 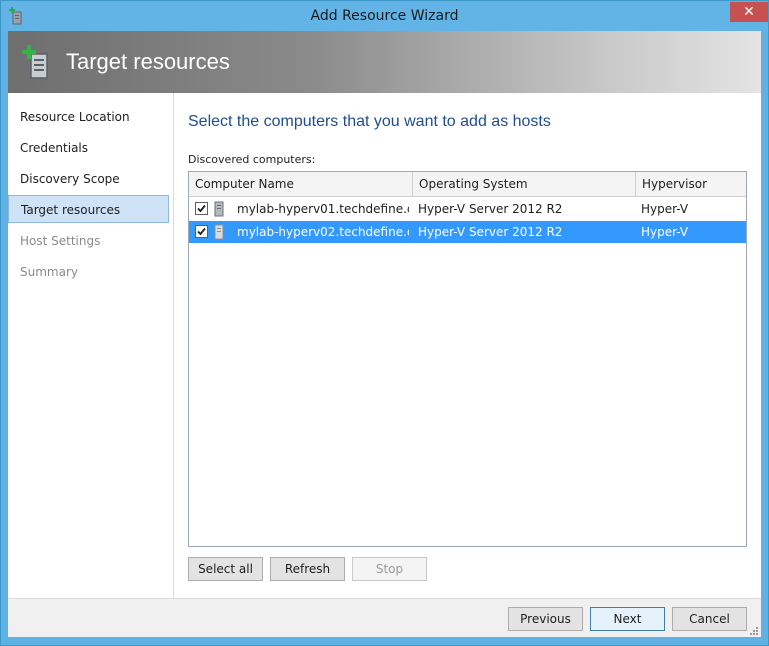 What do you see at coordinates (691, 184) in the screenshot?
I see `column-header-hypervisor: Hypervisor` at bounding box center [691, 184].